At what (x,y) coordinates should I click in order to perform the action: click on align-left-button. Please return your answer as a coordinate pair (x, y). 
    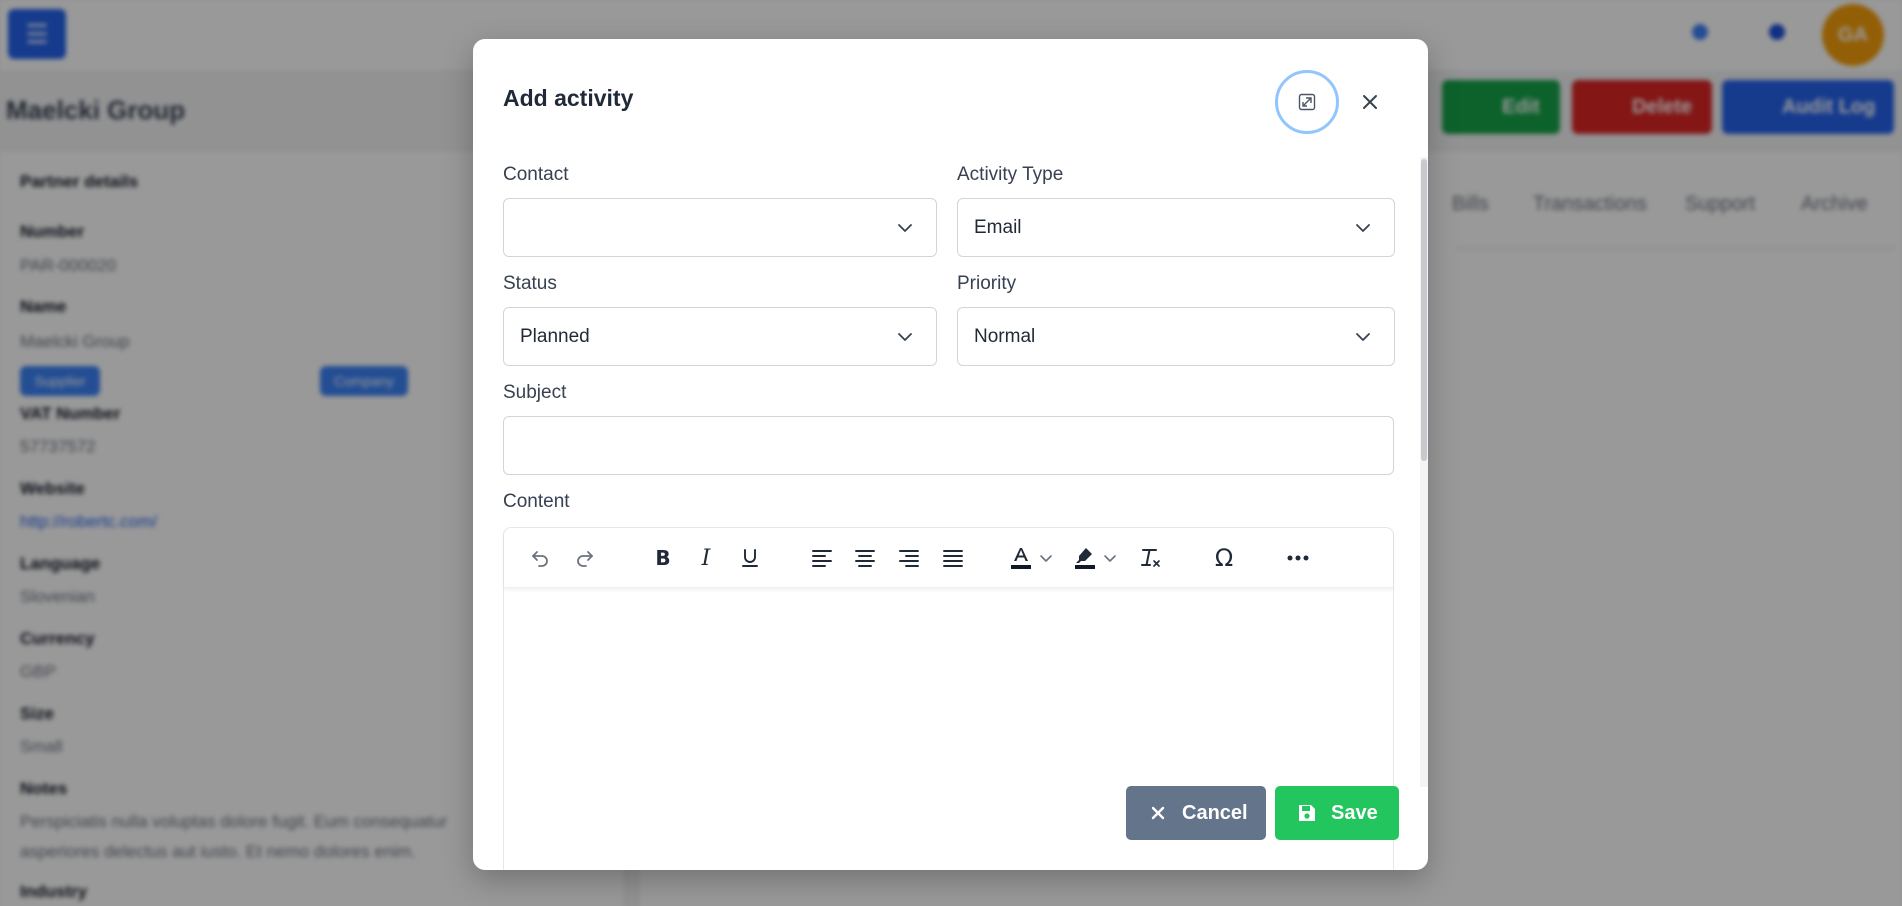
    Looking at the image, I should click on (822, 558).